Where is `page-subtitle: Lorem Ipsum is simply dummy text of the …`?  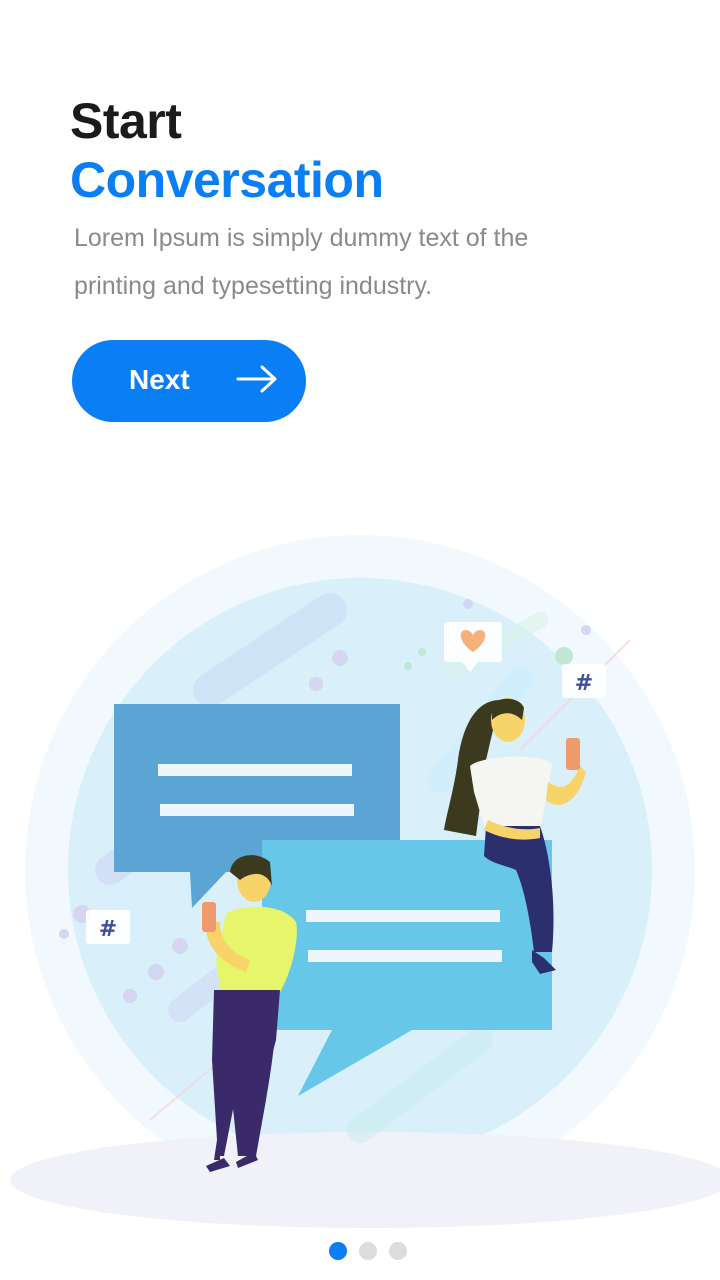 page-subtitle: Lorem Ipsum is simply dummy text of the … is located at coordinates (301, 262).